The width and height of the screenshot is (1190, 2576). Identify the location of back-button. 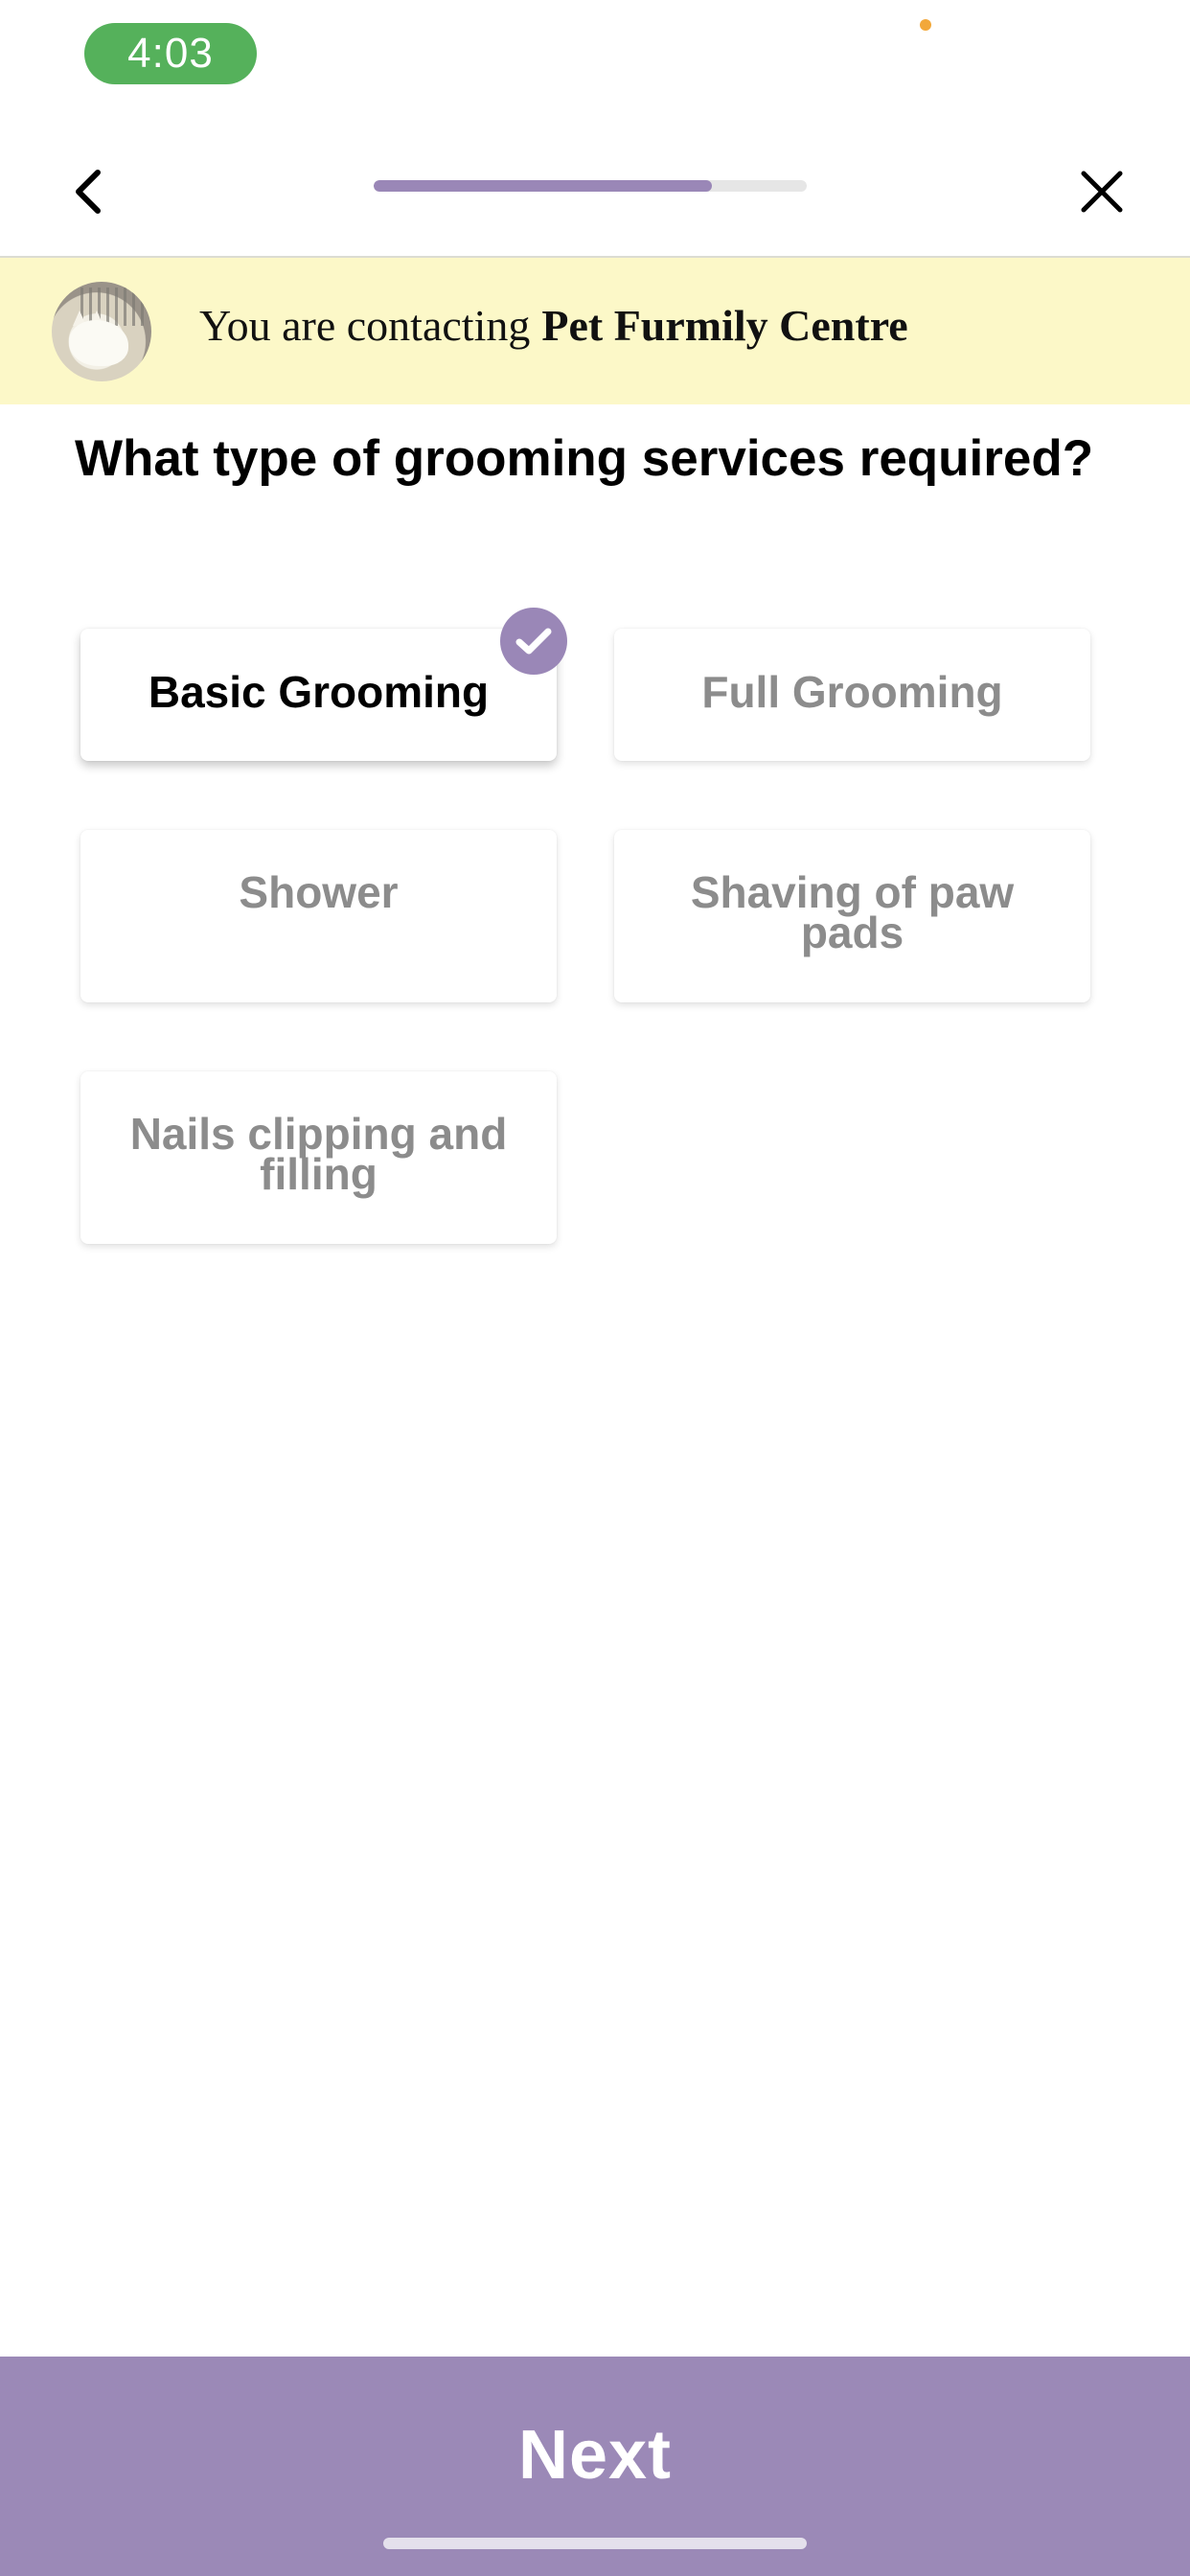
(88, 191).